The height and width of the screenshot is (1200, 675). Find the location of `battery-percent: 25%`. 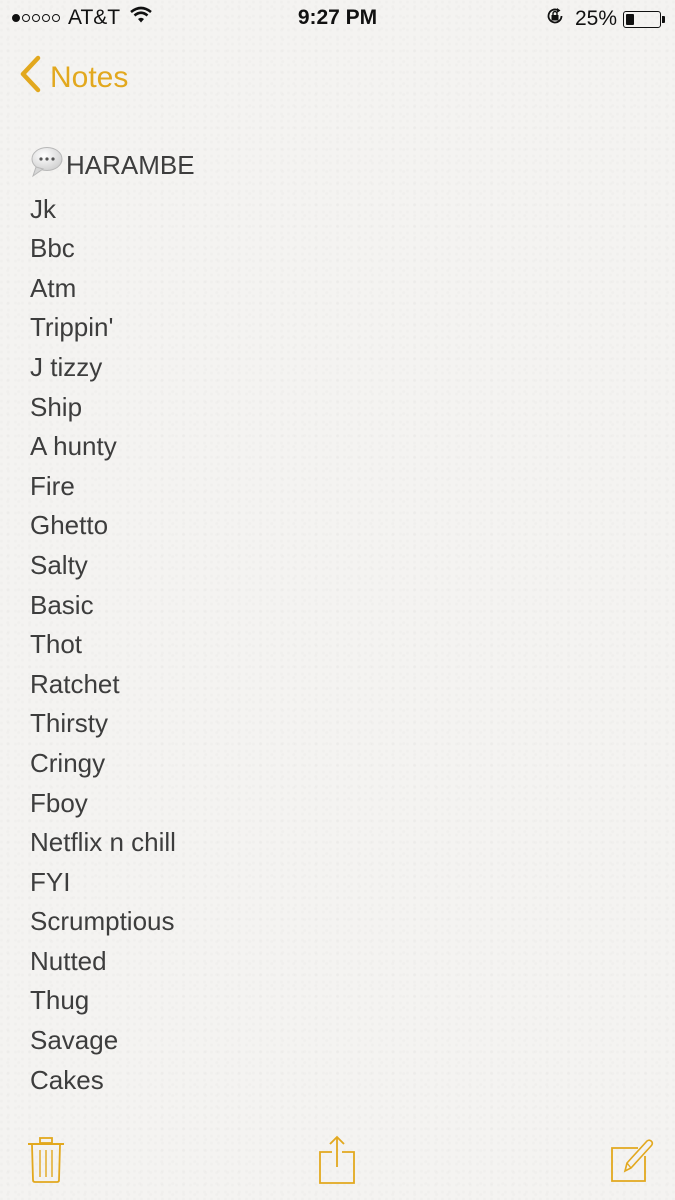

battery-percent: 25% is located at coordinates (595, 18).